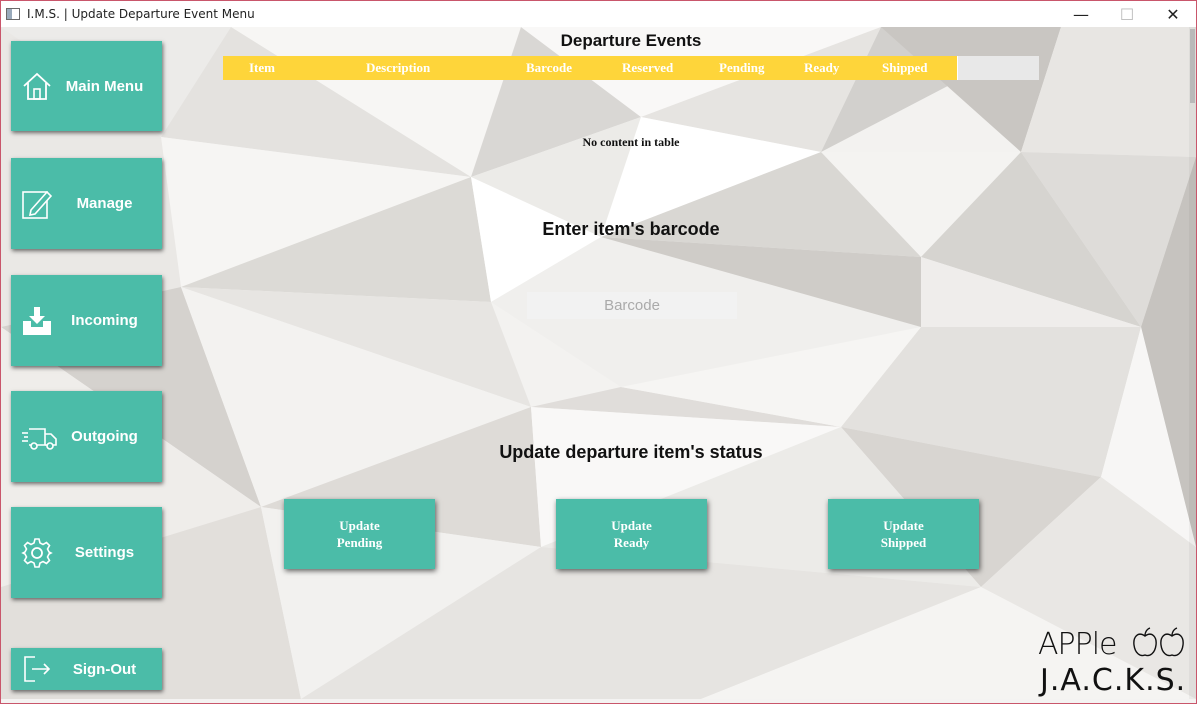 This screenshot has width=1197, height=704. What do you see at coordinates (549, 68) in the screenshot?
I see `column-header-barcode: Barcode` at bounding box center [549, 68].